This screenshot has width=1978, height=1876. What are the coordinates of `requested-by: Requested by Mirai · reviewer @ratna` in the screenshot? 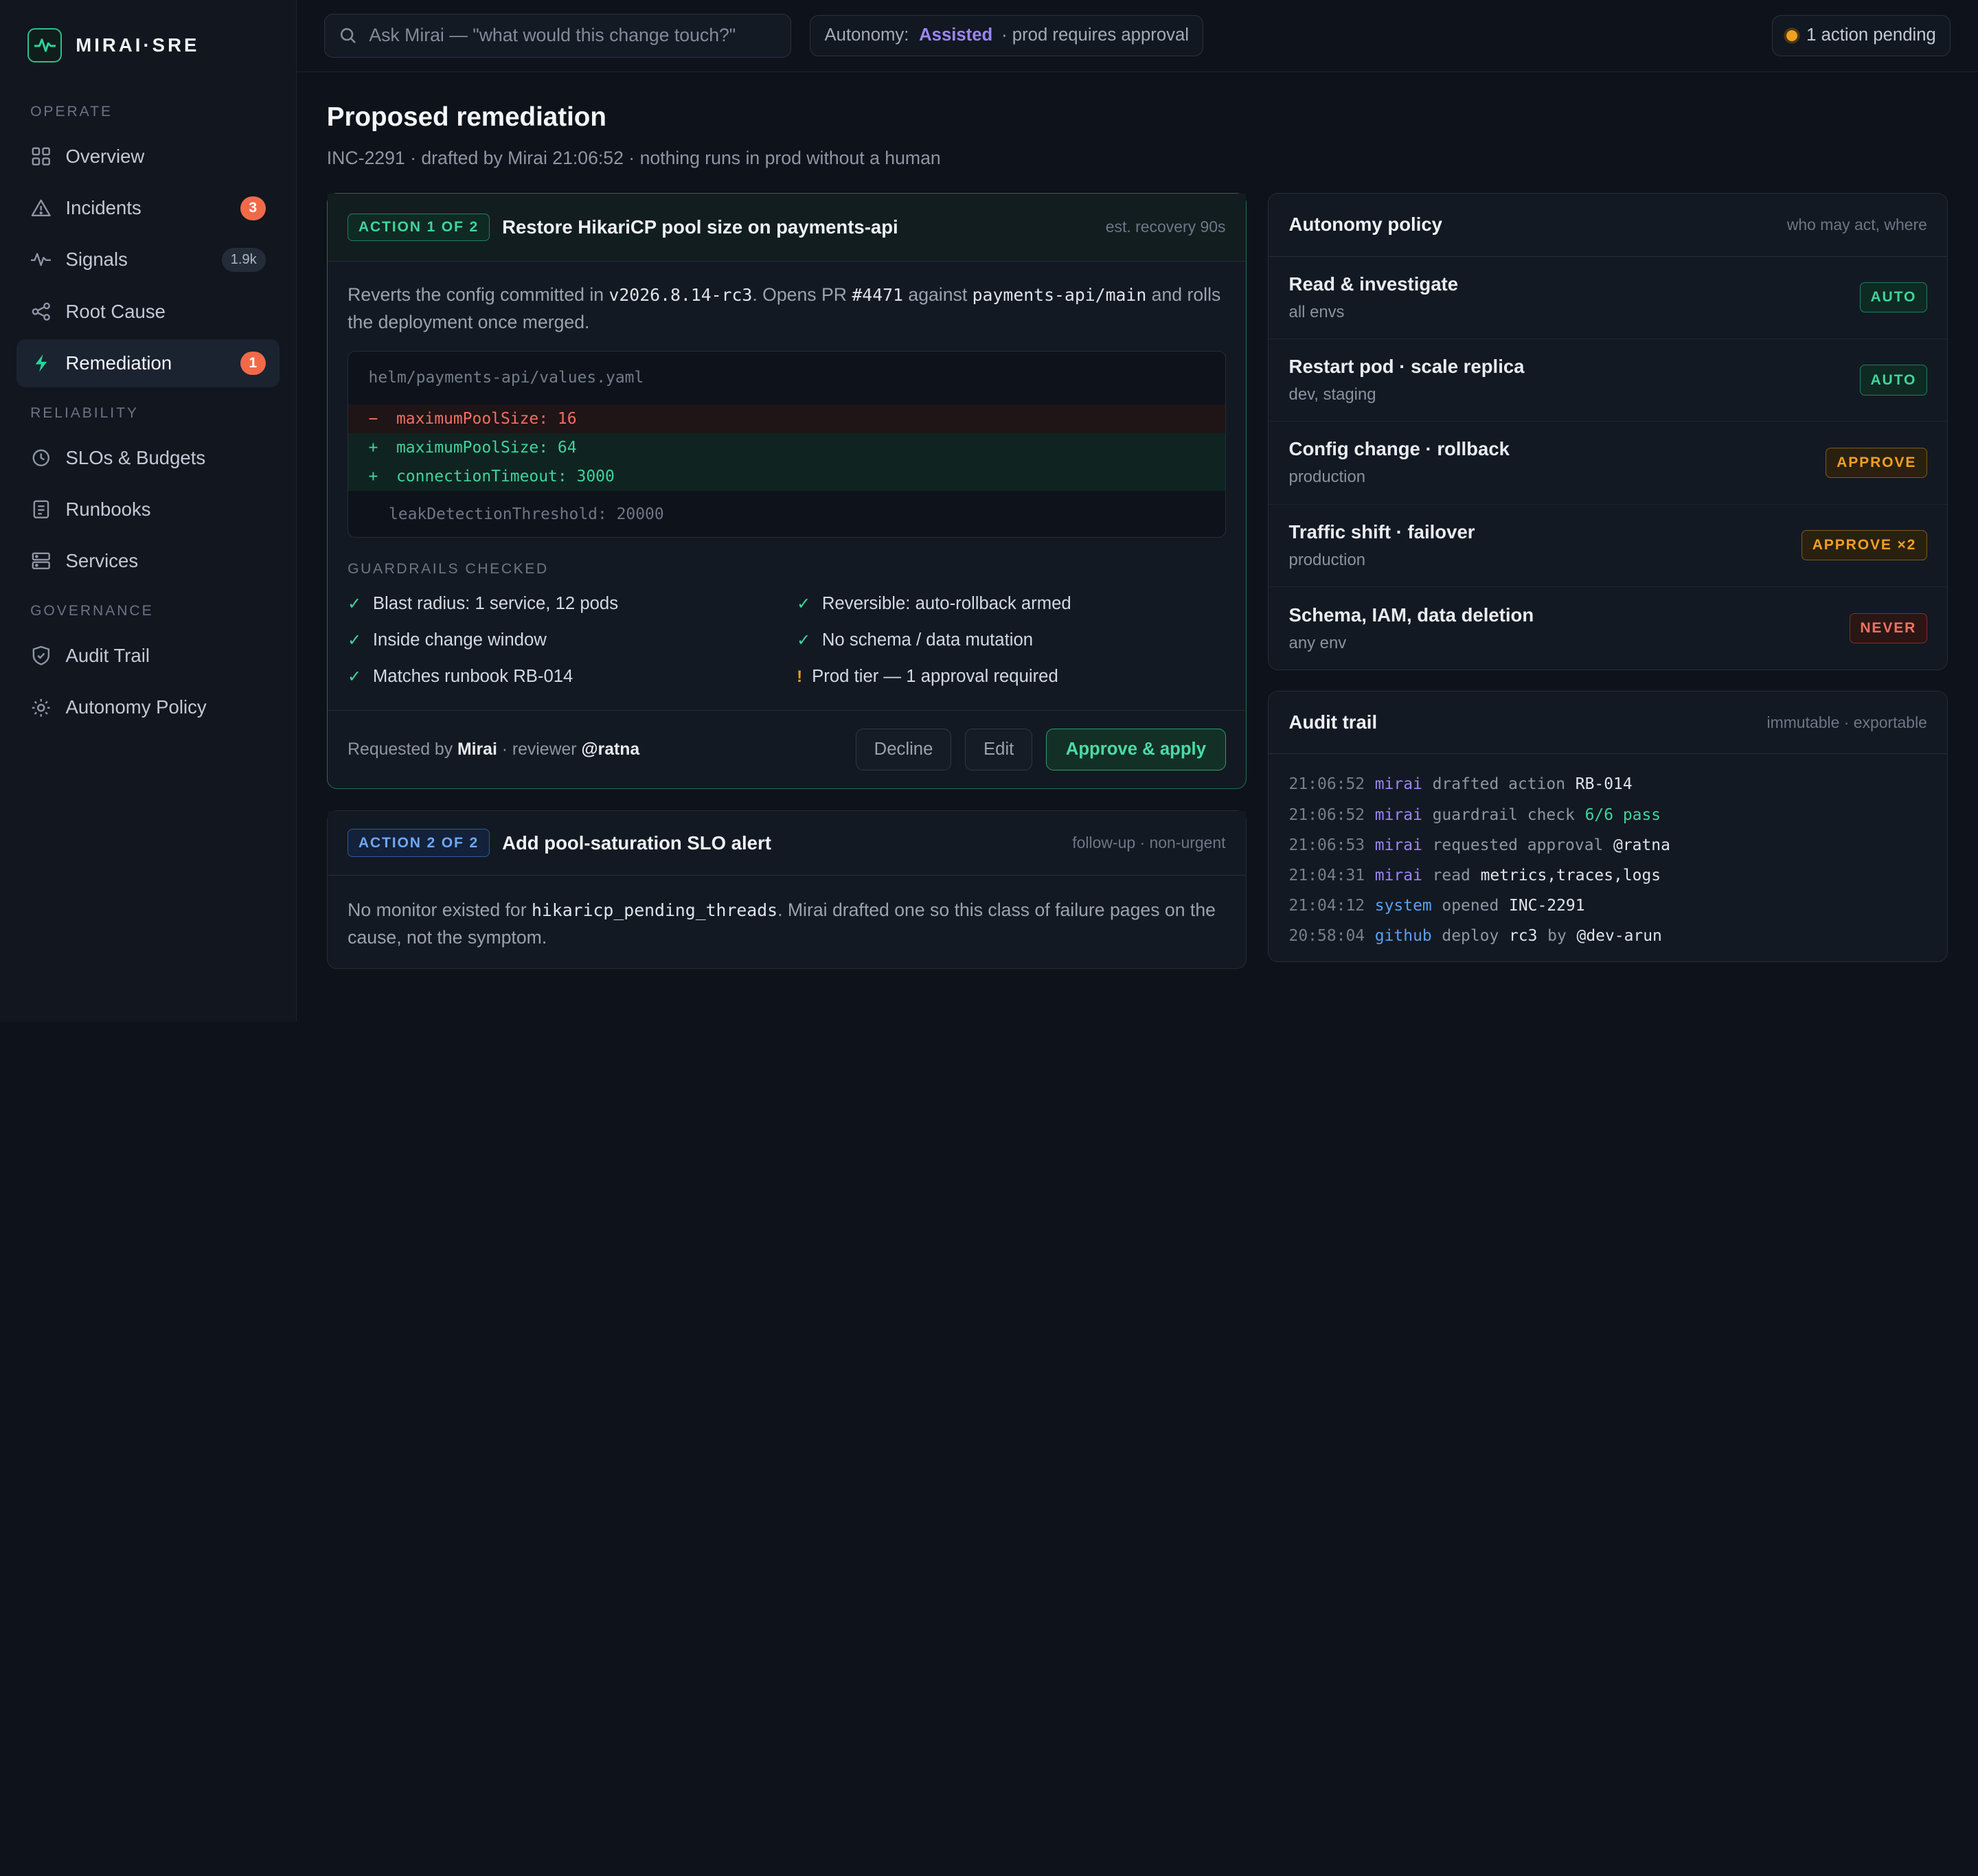 It's located at (494, 749).